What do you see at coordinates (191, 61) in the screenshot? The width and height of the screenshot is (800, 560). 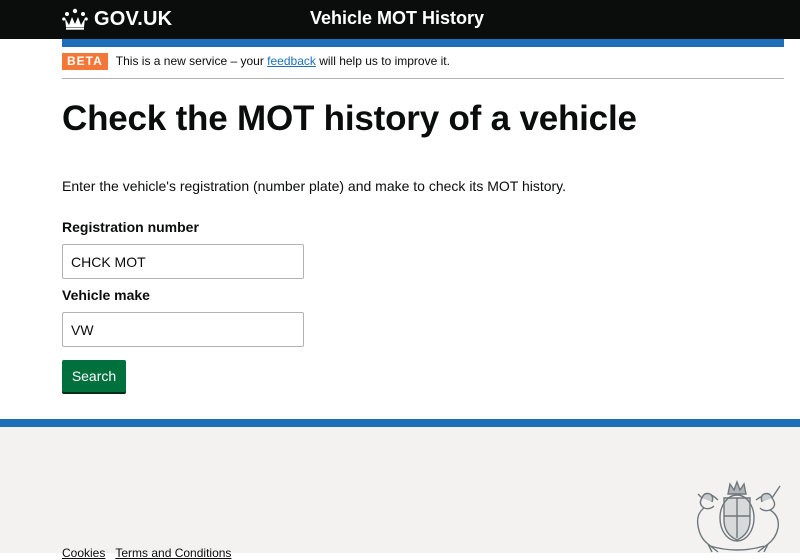 I see `phase-text-before: This is a new service – your` at bounding box center [191, 61].